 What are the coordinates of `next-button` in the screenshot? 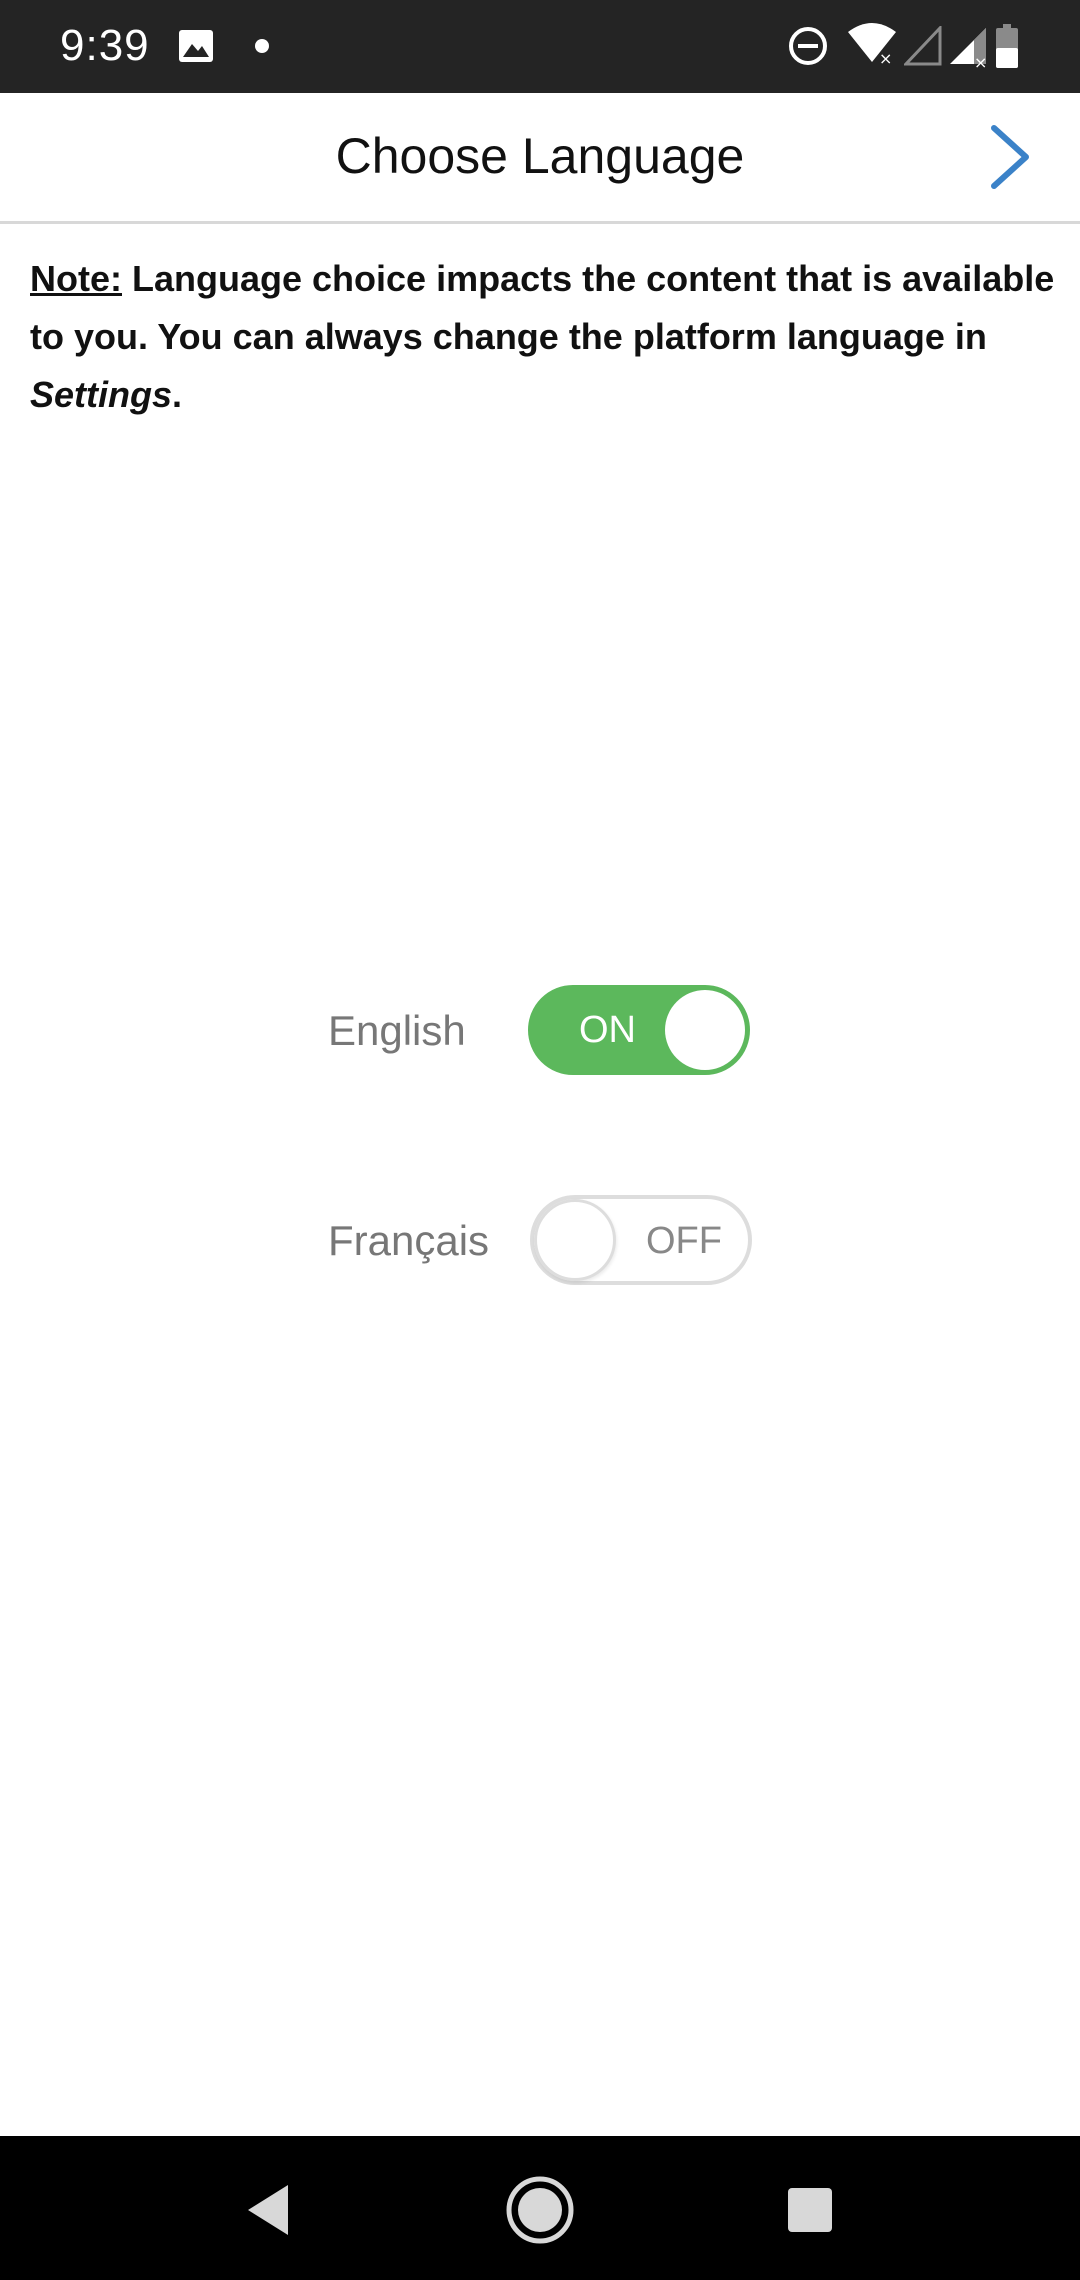 It's located at (1010, 159).